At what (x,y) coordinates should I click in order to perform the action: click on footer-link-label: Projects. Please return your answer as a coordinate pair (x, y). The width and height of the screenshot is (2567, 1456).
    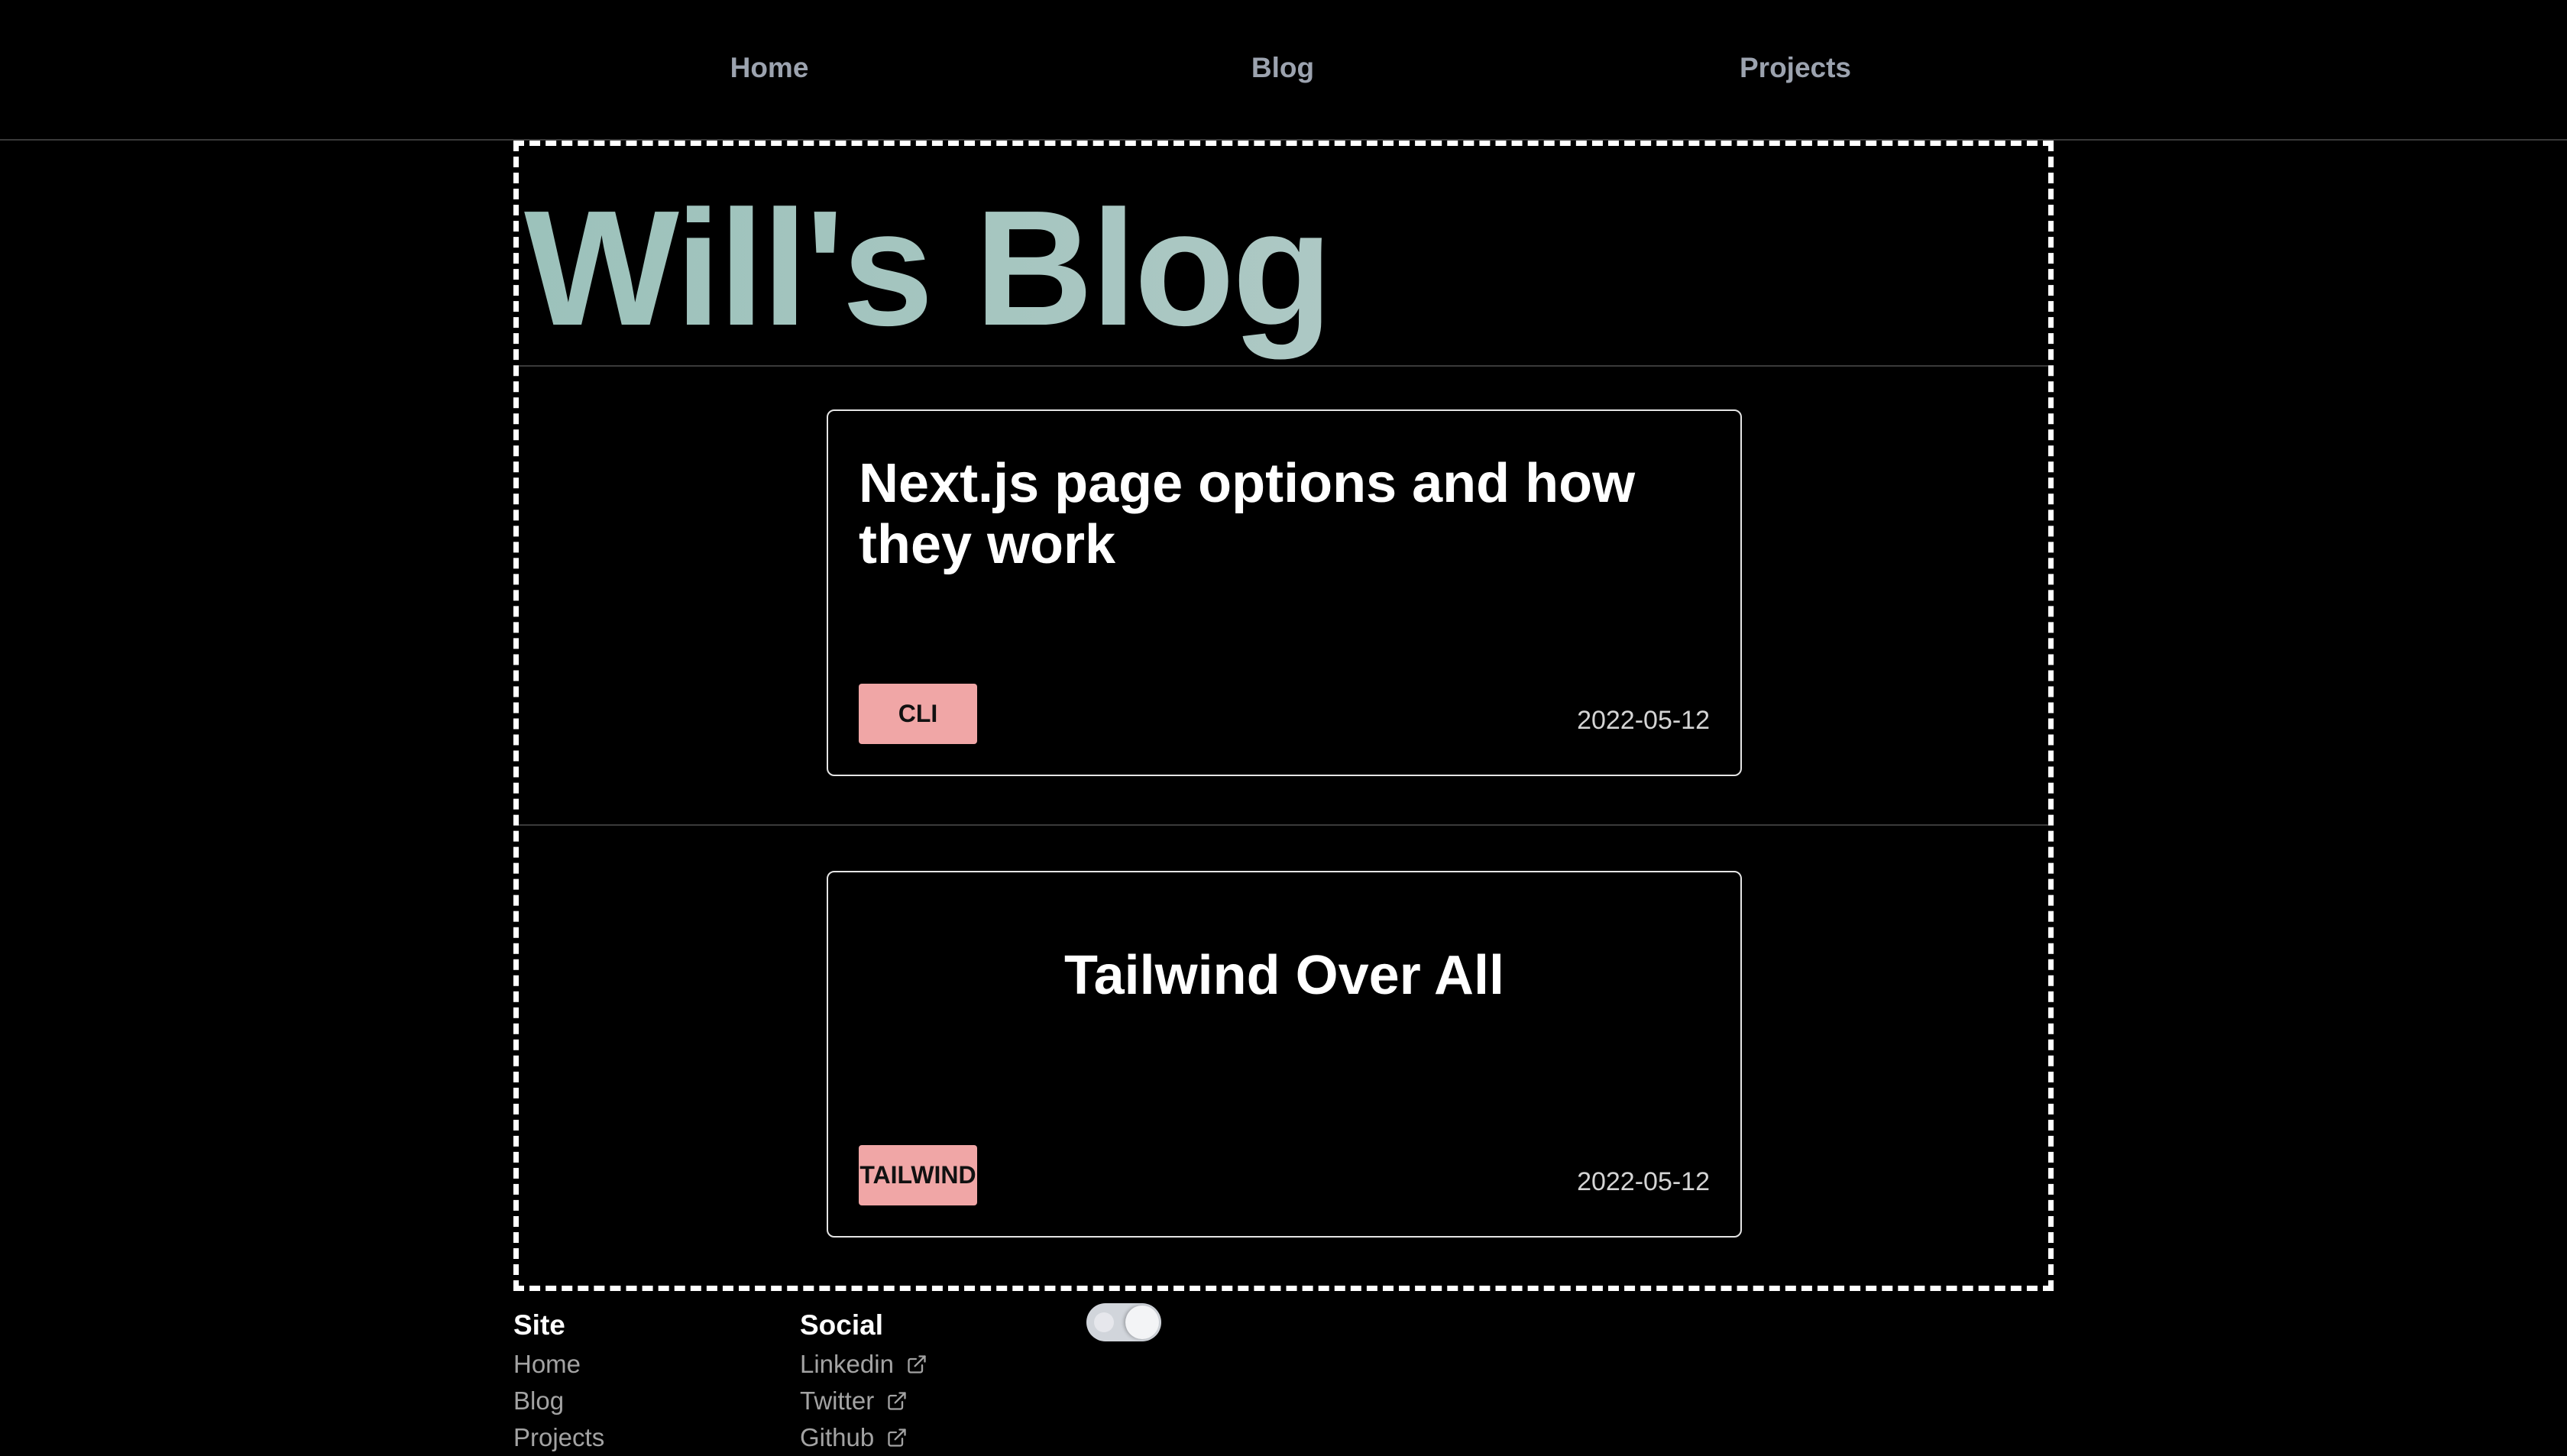
    Looking at the image, I should click on (559, 1437).